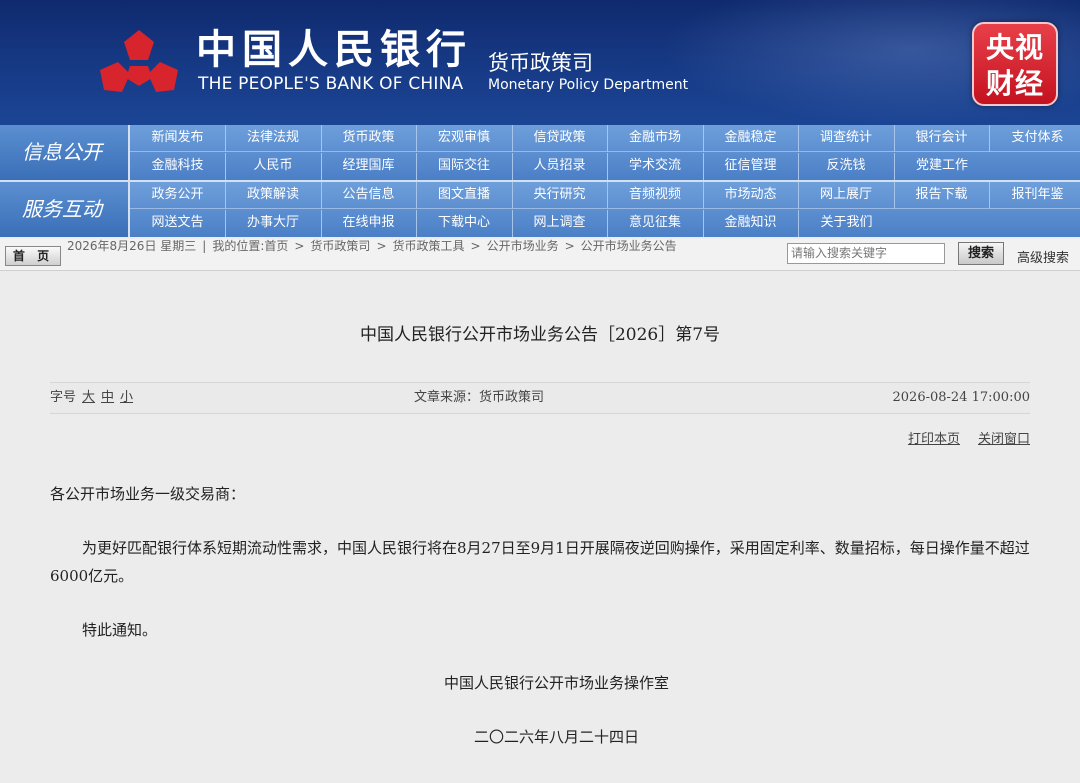 Image resolution: width=1080 pixels, height=783 pixels. I want to click on search-button: 搜索, so click(981, 253).